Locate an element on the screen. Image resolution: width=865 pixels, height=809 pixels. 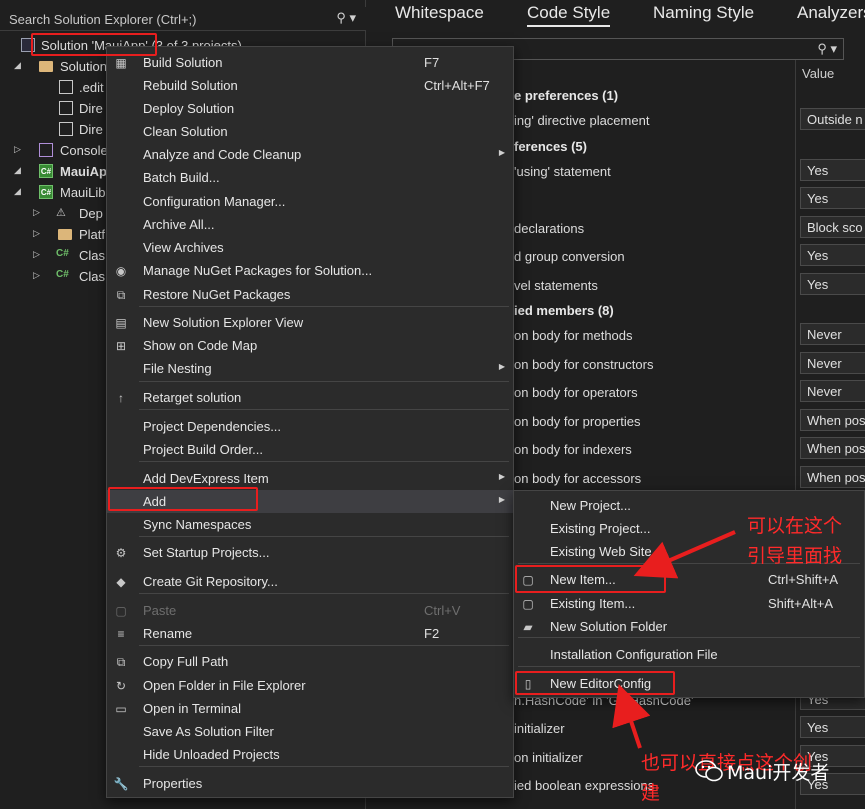
watermark-text: Maui开发者 is located at coordinates (778, 773).